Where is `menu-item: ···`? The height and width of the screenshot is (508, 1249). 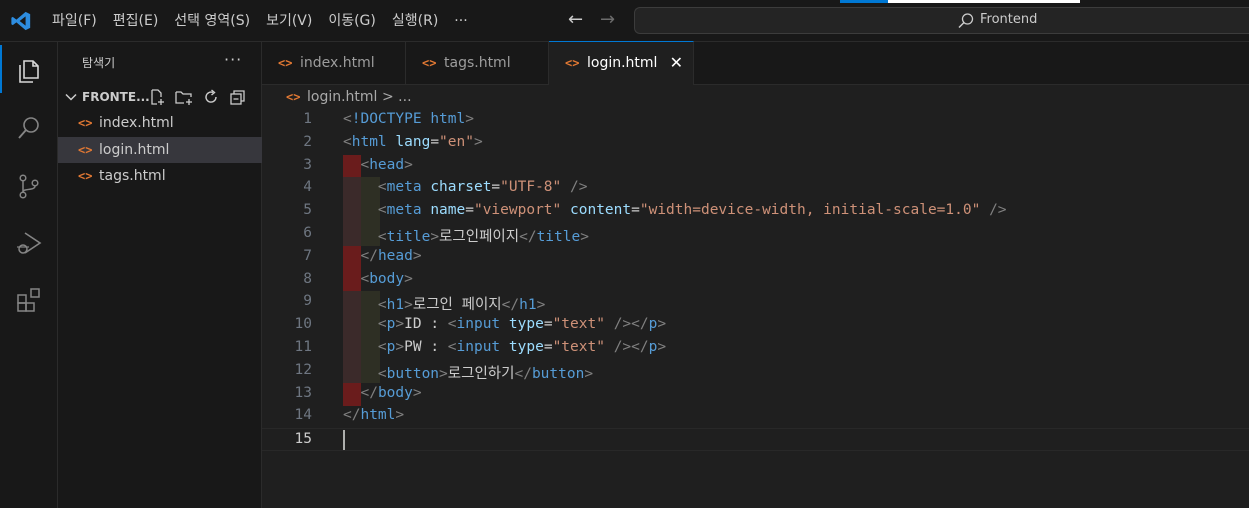
menu-item: ··· is located at coordinates (460, 21).